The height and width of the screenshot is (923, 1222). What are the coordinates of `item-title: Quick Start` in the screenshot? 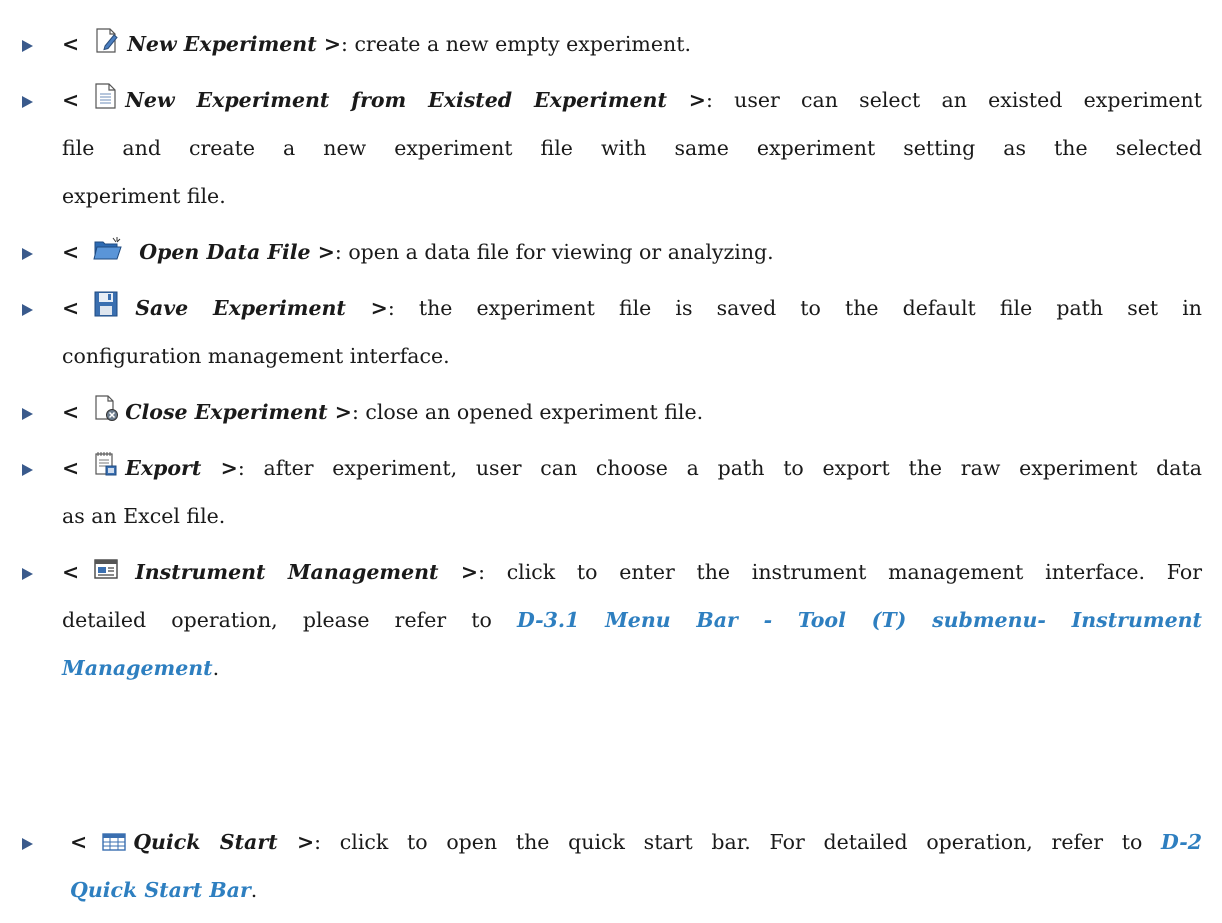 It's located at (205, 842).